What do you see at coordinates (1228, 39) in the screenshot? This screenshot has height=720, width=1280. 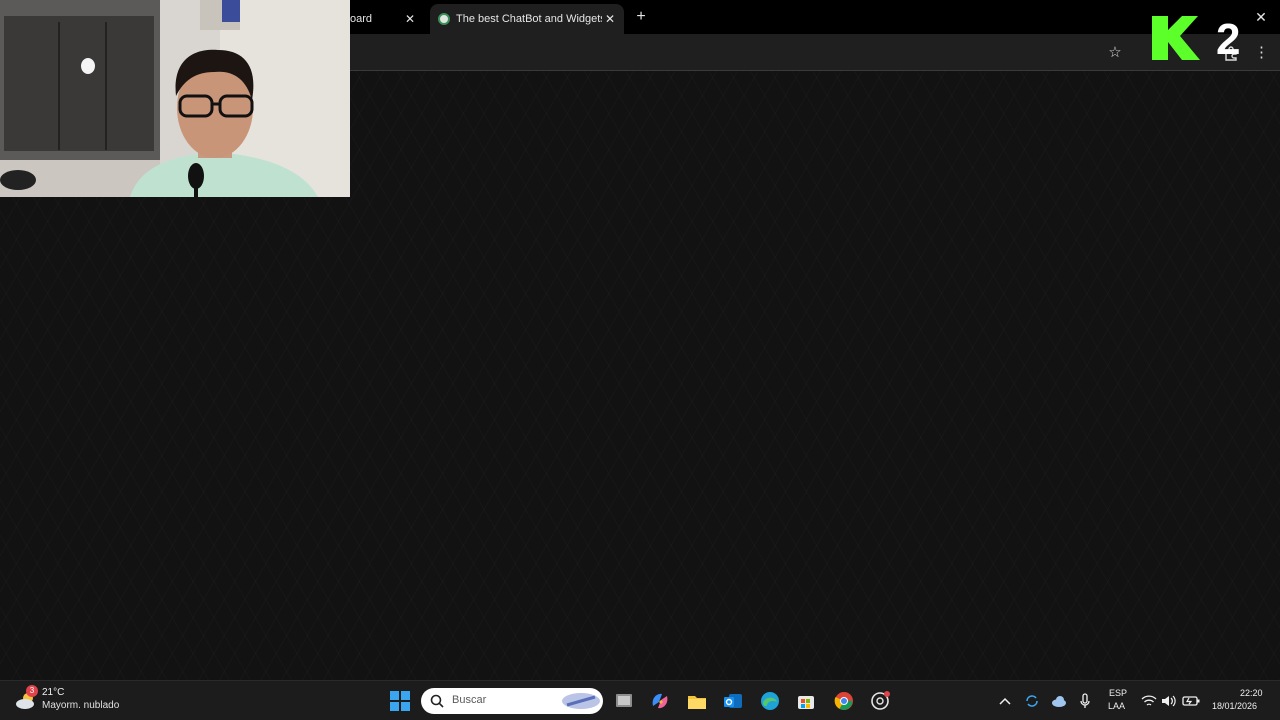 I see `svg-text: 2` at bounding box center [1228, 39].